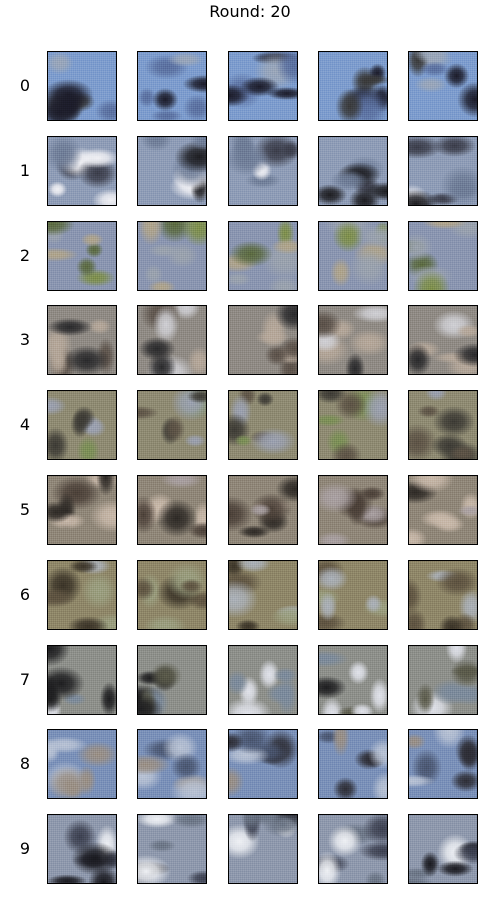 The height and width of the screenshot is (900, 500). I want to click on row-label: 9, so click(25, 848).